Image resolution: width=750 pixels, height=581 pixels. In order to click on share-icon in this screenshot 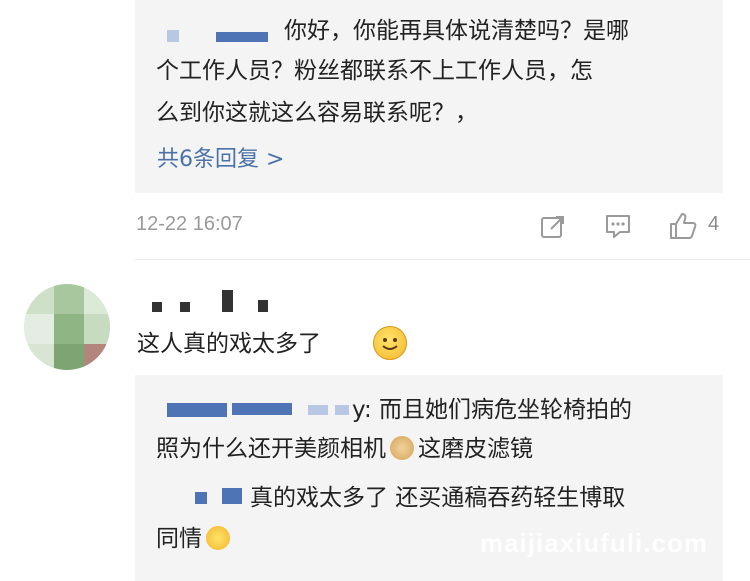, I will do `click(553, 227)`.